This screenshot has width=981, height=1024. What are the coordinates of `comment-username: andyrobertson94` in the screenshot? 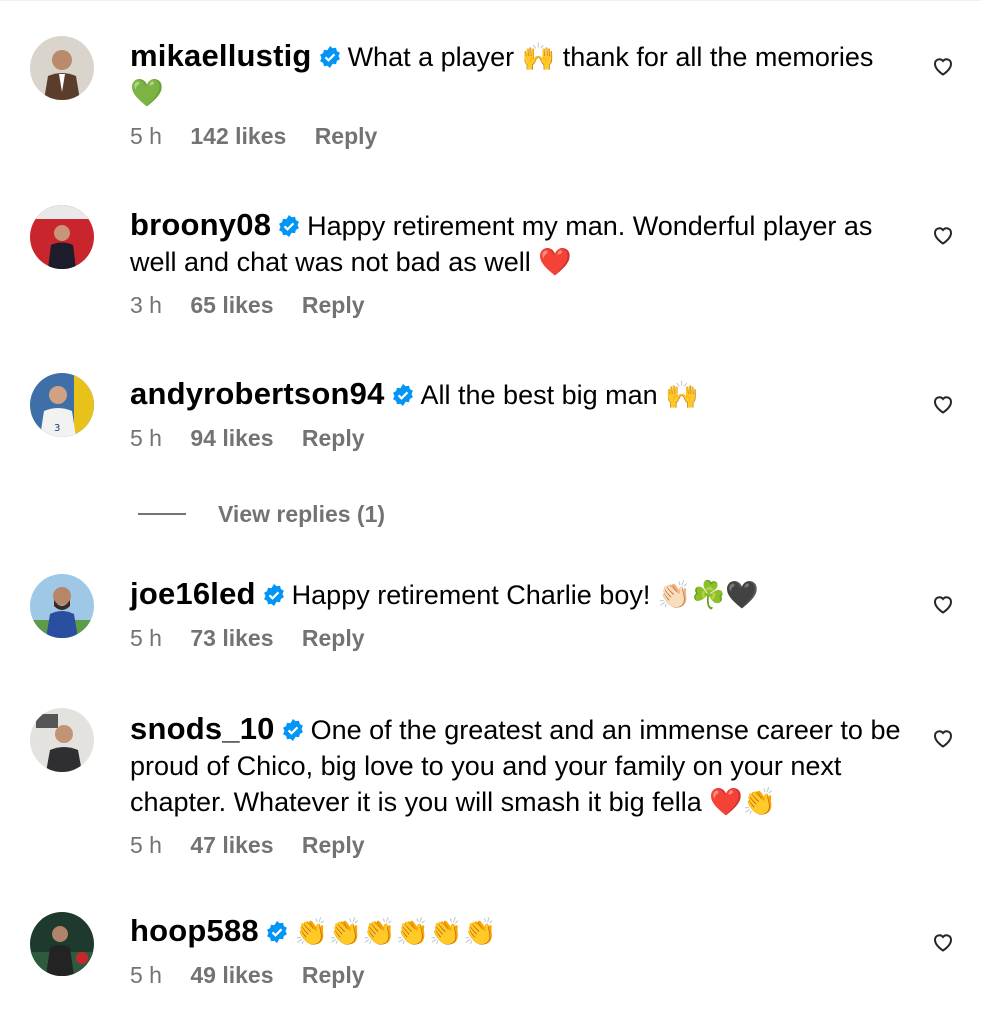 It's located at (257, 393).